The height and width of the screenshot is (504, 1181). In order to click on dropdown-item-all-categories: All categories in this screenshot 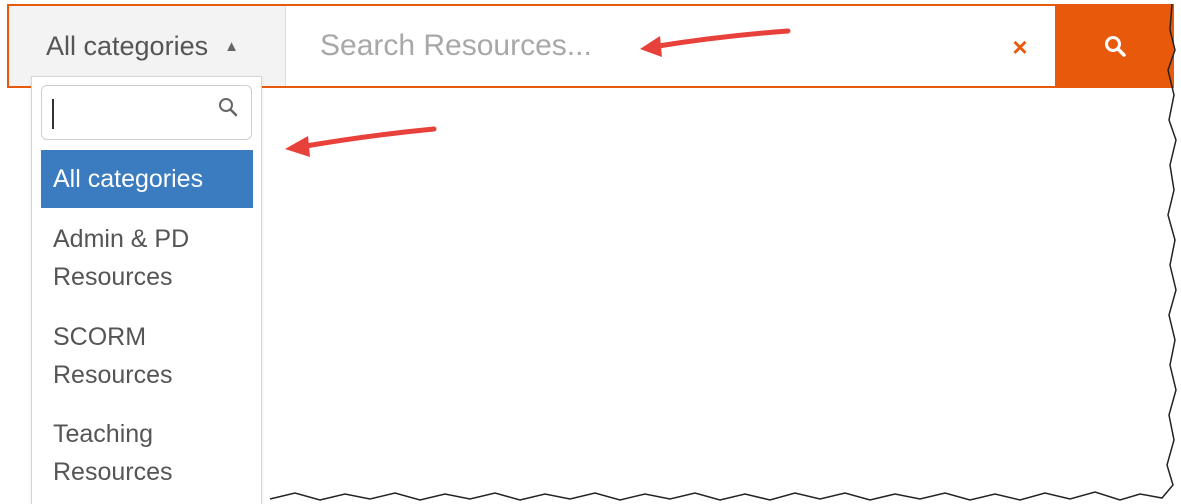, I will do `click(147, 179)`.